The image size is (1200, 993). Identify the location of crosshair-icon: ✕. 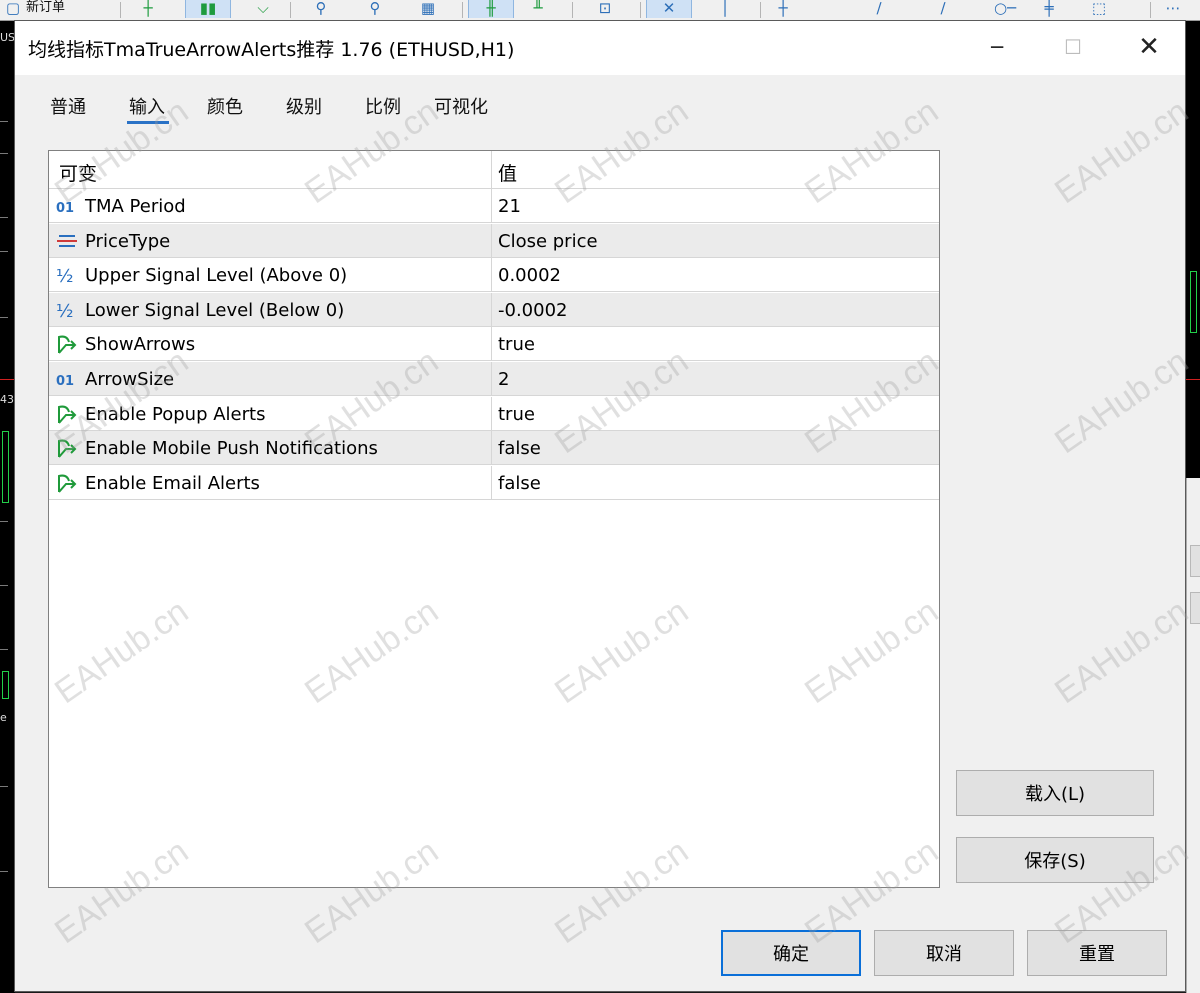
(669, 9).